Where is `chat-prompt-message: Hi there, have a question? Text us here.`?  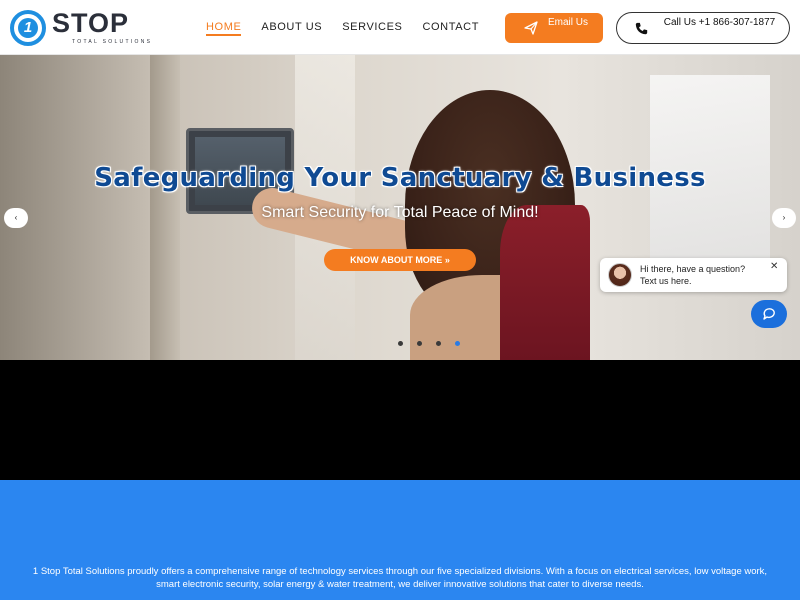
chat-prompt-message: Hi there, have a question? Text us here. is located at coordinates (693, 275).